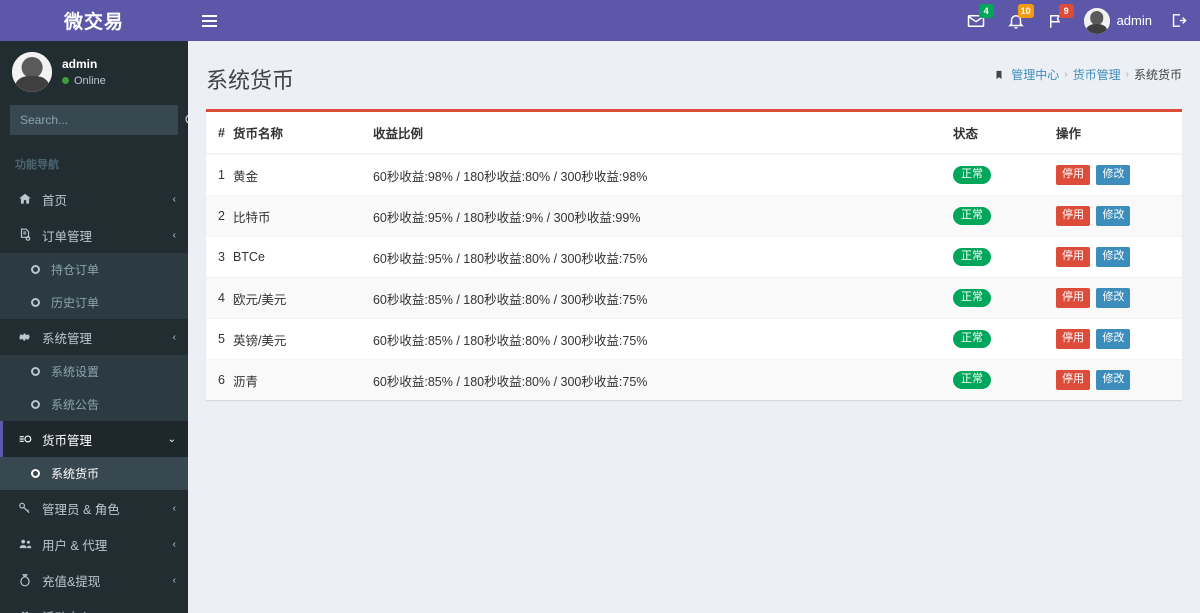 The width and height of the screenshot is (1200, 613). I want to click on sidebar-item-system-settings: 系统设置, so click(94, 371).